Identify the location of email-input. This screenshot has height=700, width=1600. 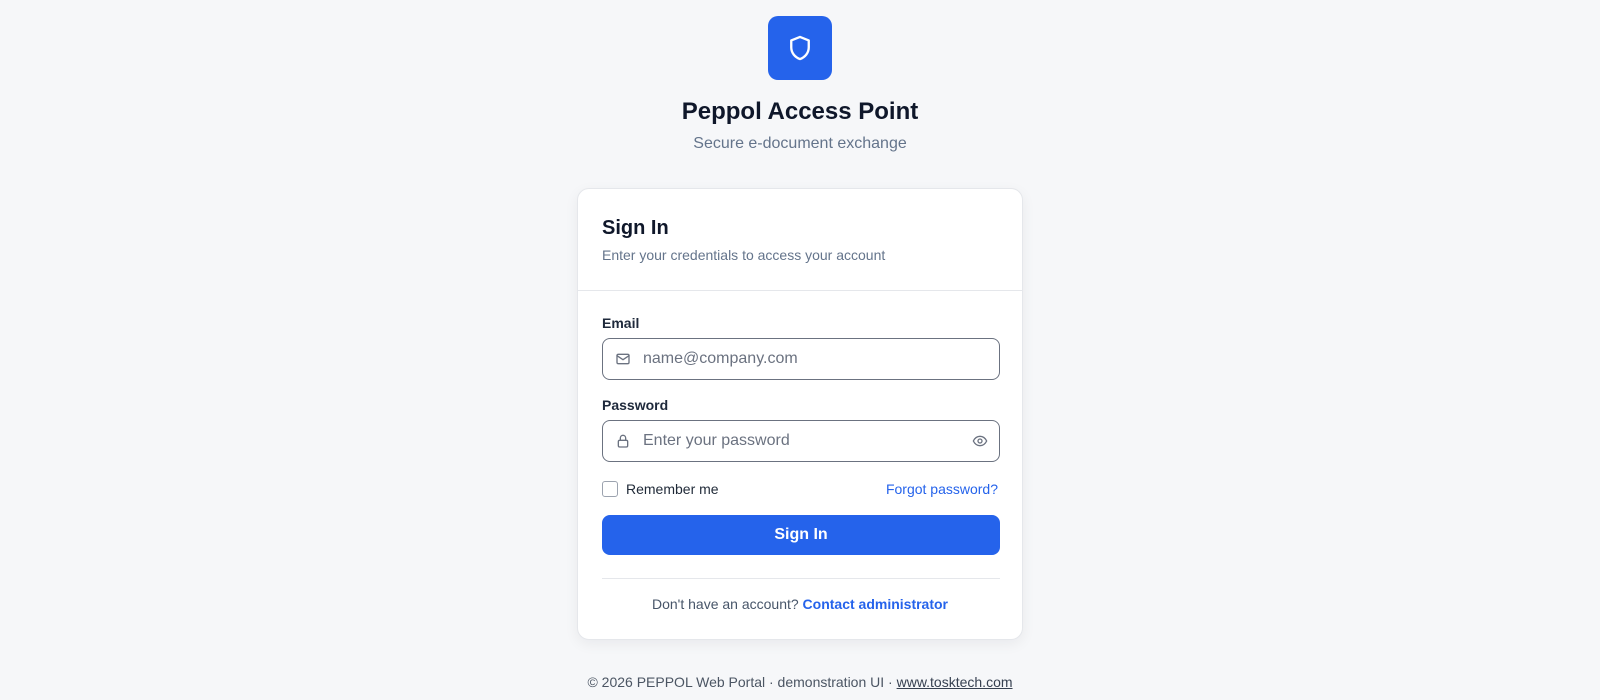
(803, 359).